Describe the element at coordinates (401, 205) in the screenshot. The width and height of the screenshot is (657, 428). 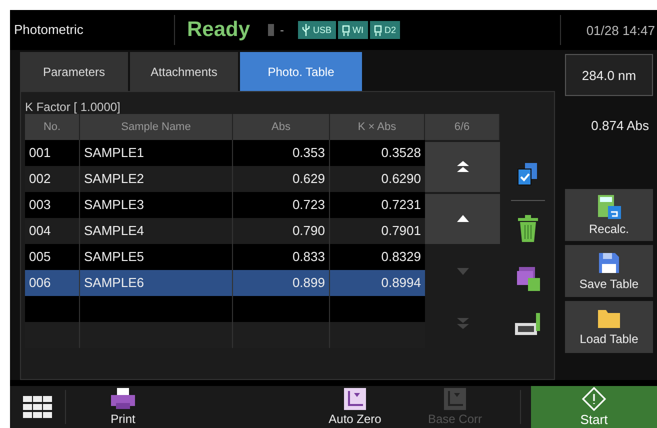
I see `k-abs-cell-text: 0.7231` at that location.